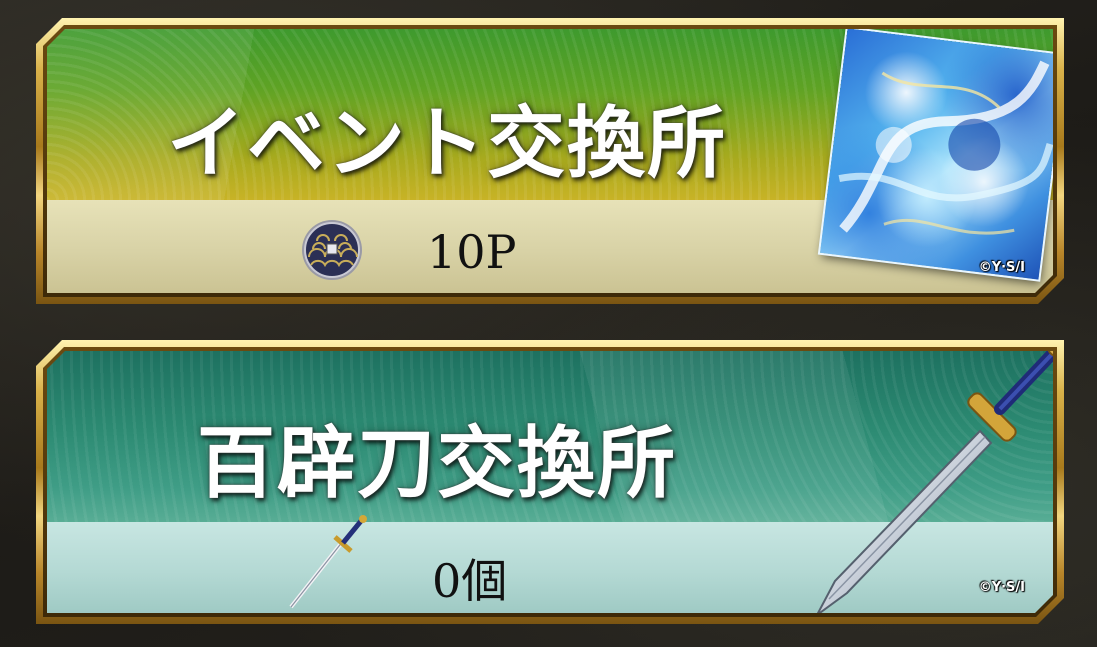 This screenshot has width=1097, height=647. What do you see at coordinates (470, 581) in the screenshot?
I see `blade-count-value: 0個` at bounding box center [470, 581].